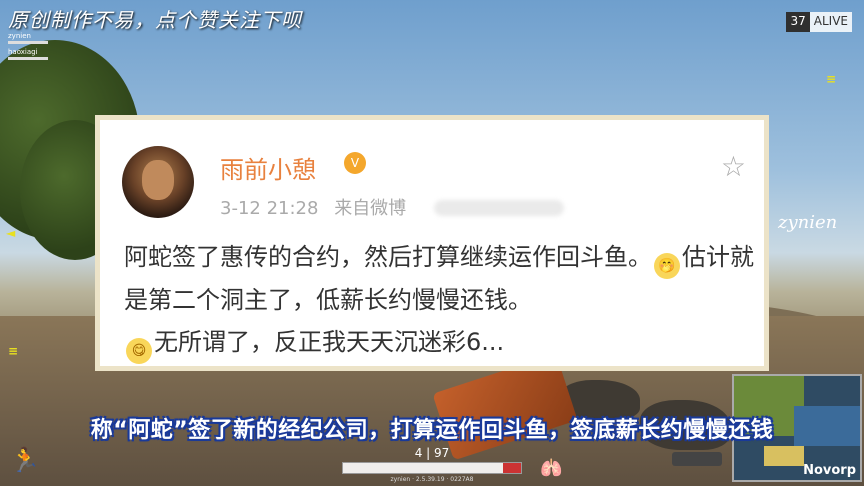 The height and width of the screenshot is (486, 864). I want to click on direction-marker-icon: ◄, so click(11, 233).